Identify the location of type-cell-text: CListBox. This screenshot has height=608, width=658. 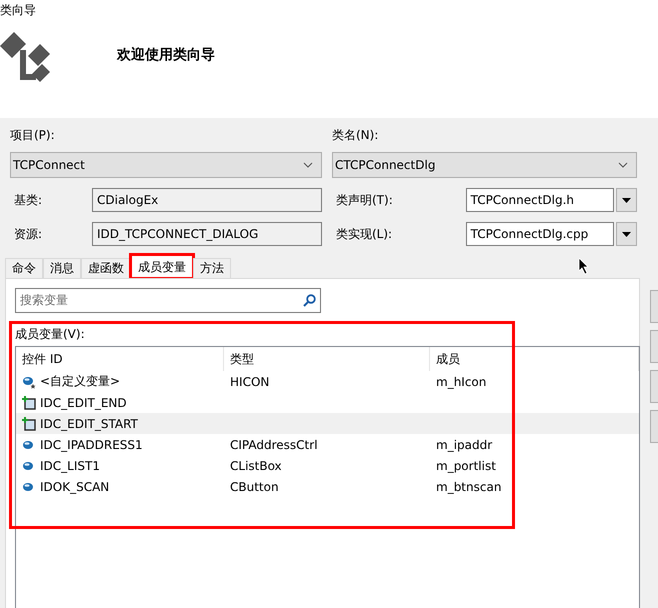
(255, 465).